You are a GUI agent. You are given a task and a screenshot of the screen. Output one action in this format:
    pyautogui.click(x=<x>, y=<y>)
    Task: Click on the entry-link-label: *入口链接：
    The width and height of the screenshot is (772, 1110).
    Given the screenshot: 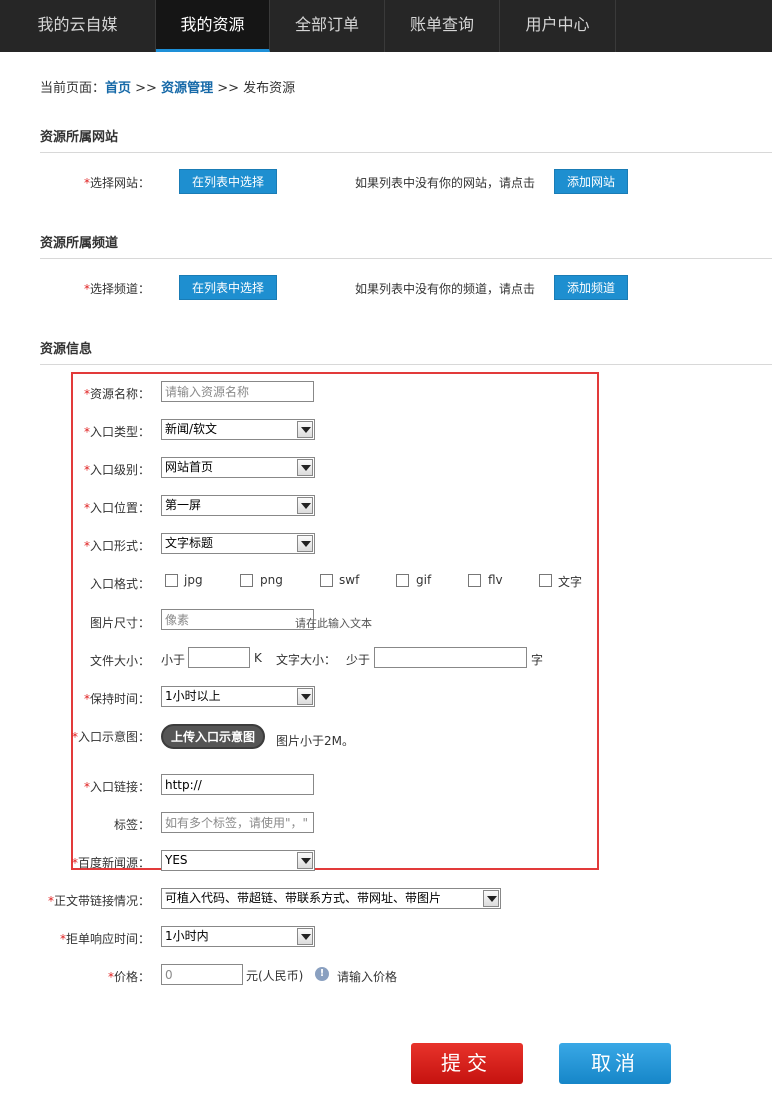 What is the action you would take?
    pyautogui.click(x=116, y=787)
    